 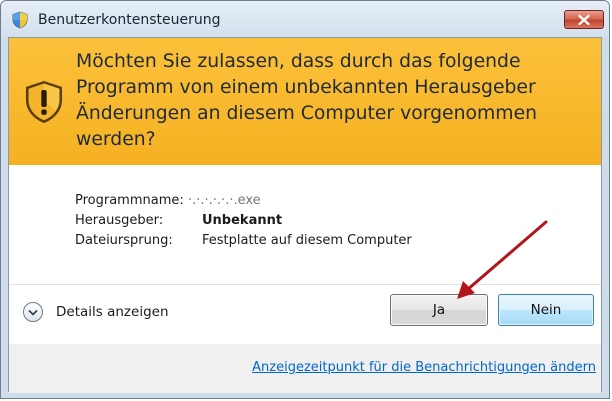 I want to click on no-button: Nein, so click(x=546, y=310).